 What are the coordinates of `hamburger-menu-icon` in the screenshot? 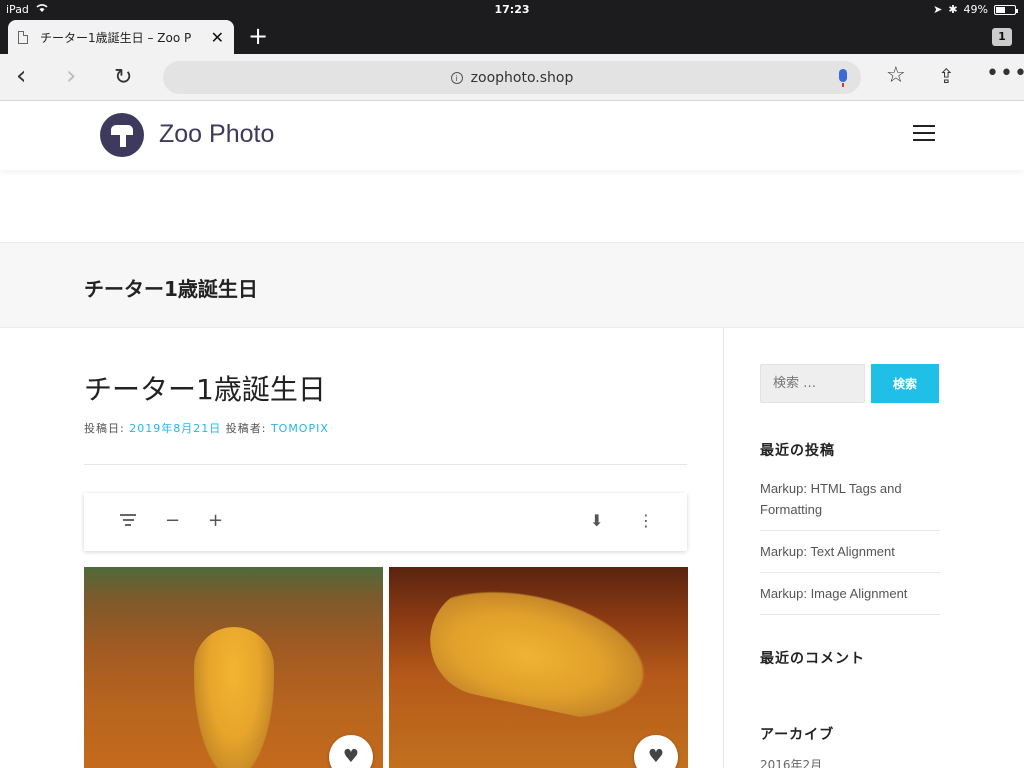 It's located at (924, 134).